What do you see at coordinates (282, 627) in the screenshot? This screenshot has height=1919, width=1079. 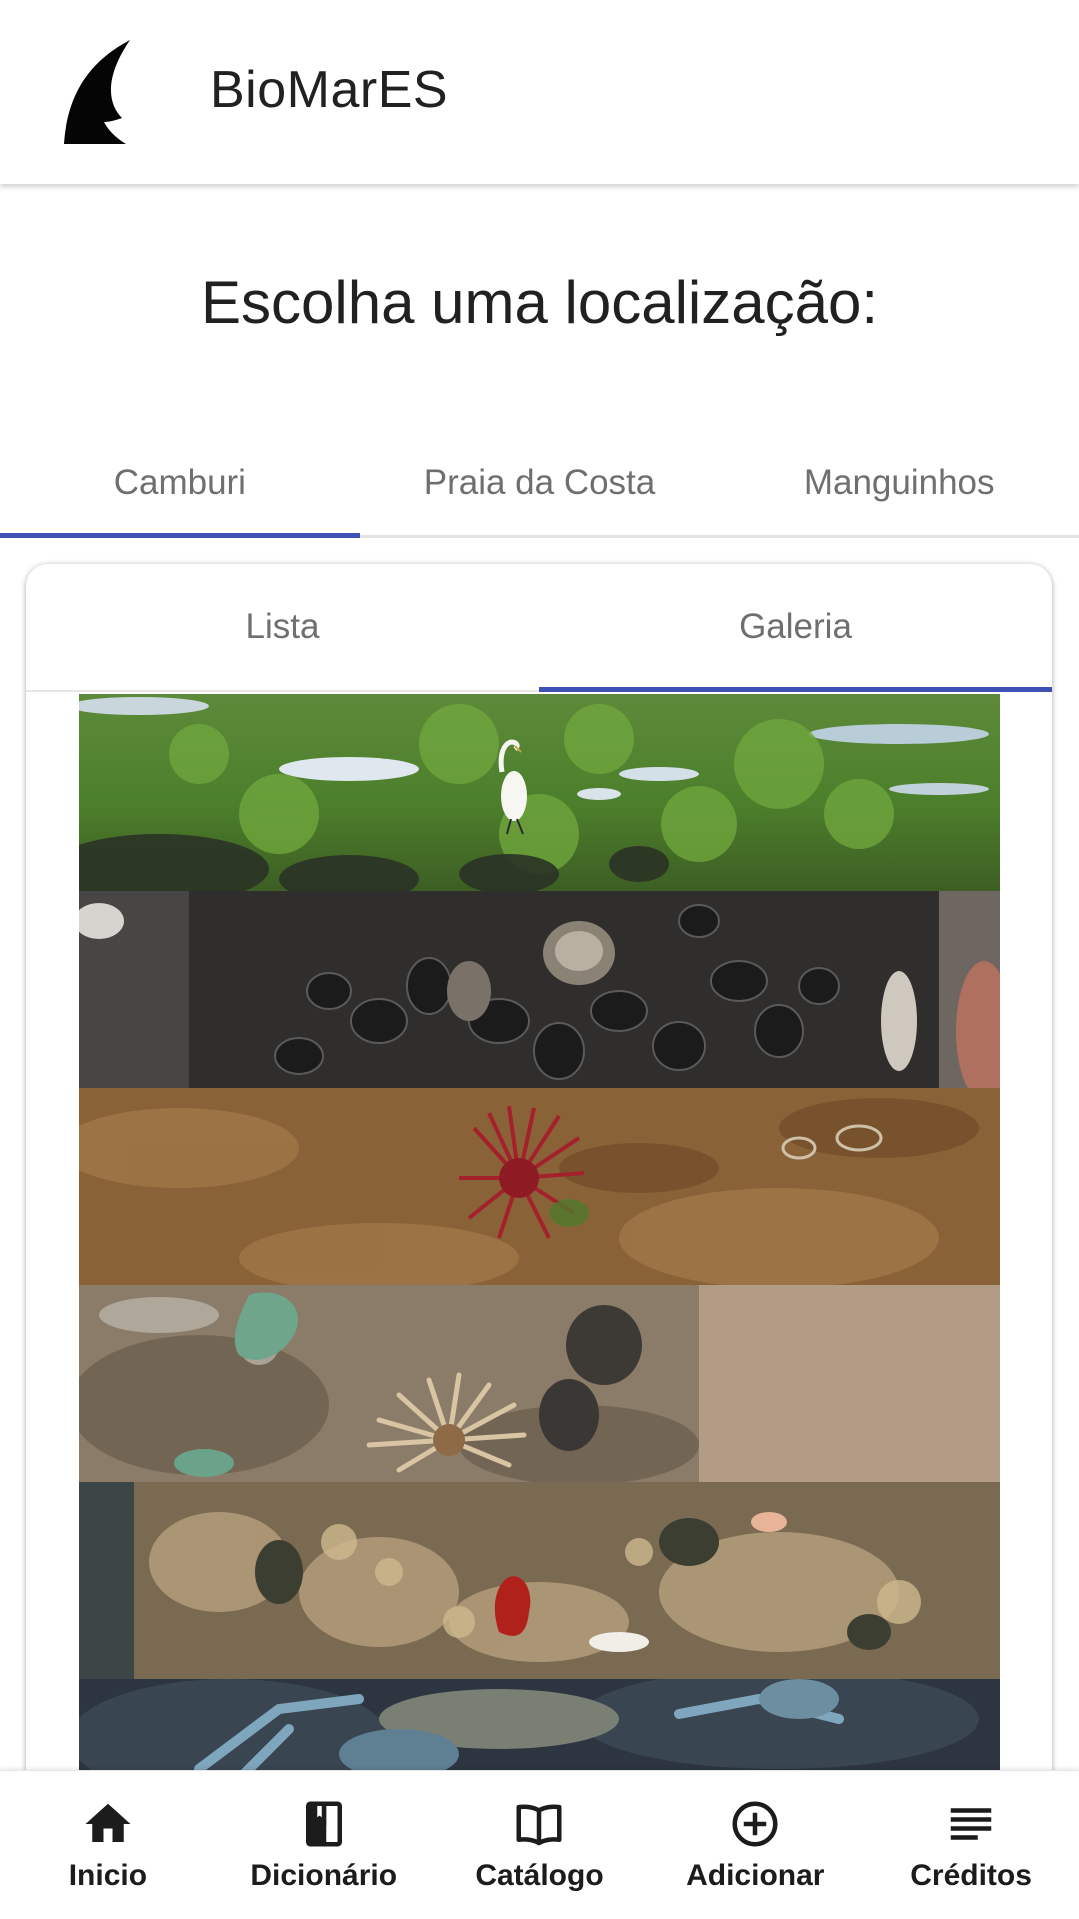 I see `tab-lista: Lista` at bounding box center [282, 627].